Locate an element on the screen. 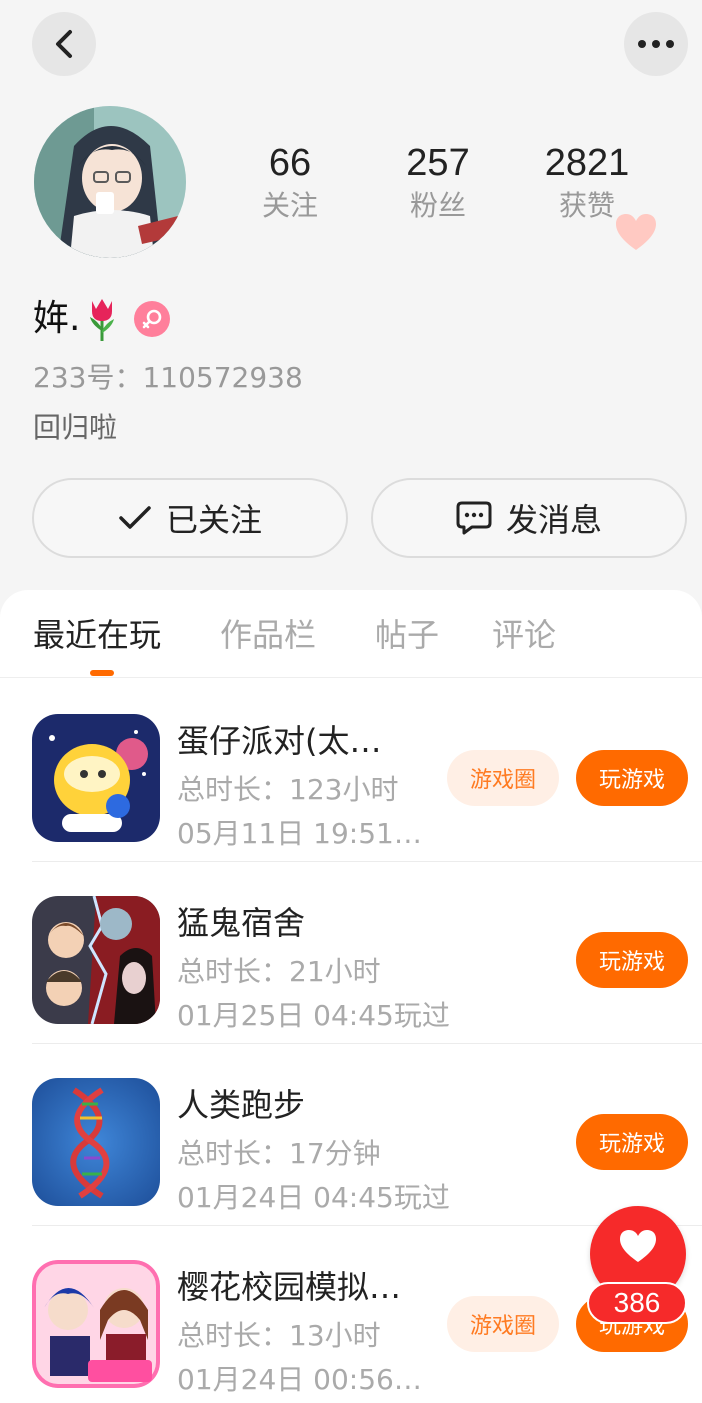 This screenshot has width=702, height=1403. game-item: 人类跑步 总时长：17分钟 01月24日 04:45玩过 玩游戏 is located at coordinates (351, 1135).